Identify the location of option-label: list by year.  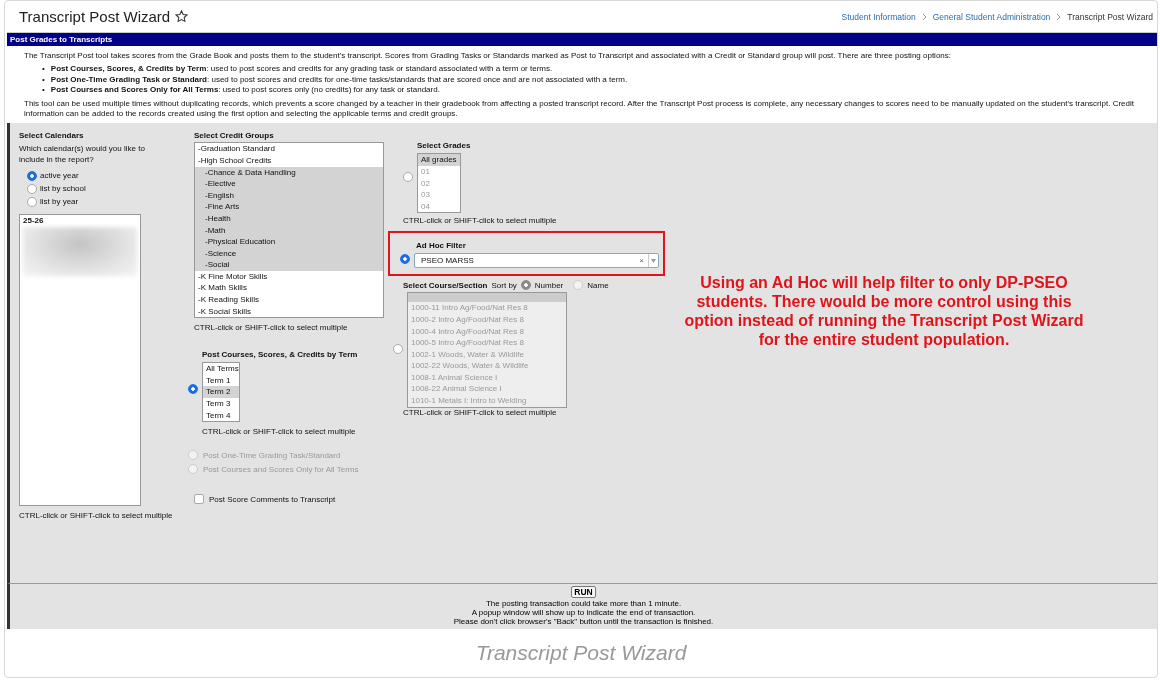
(59, 202).